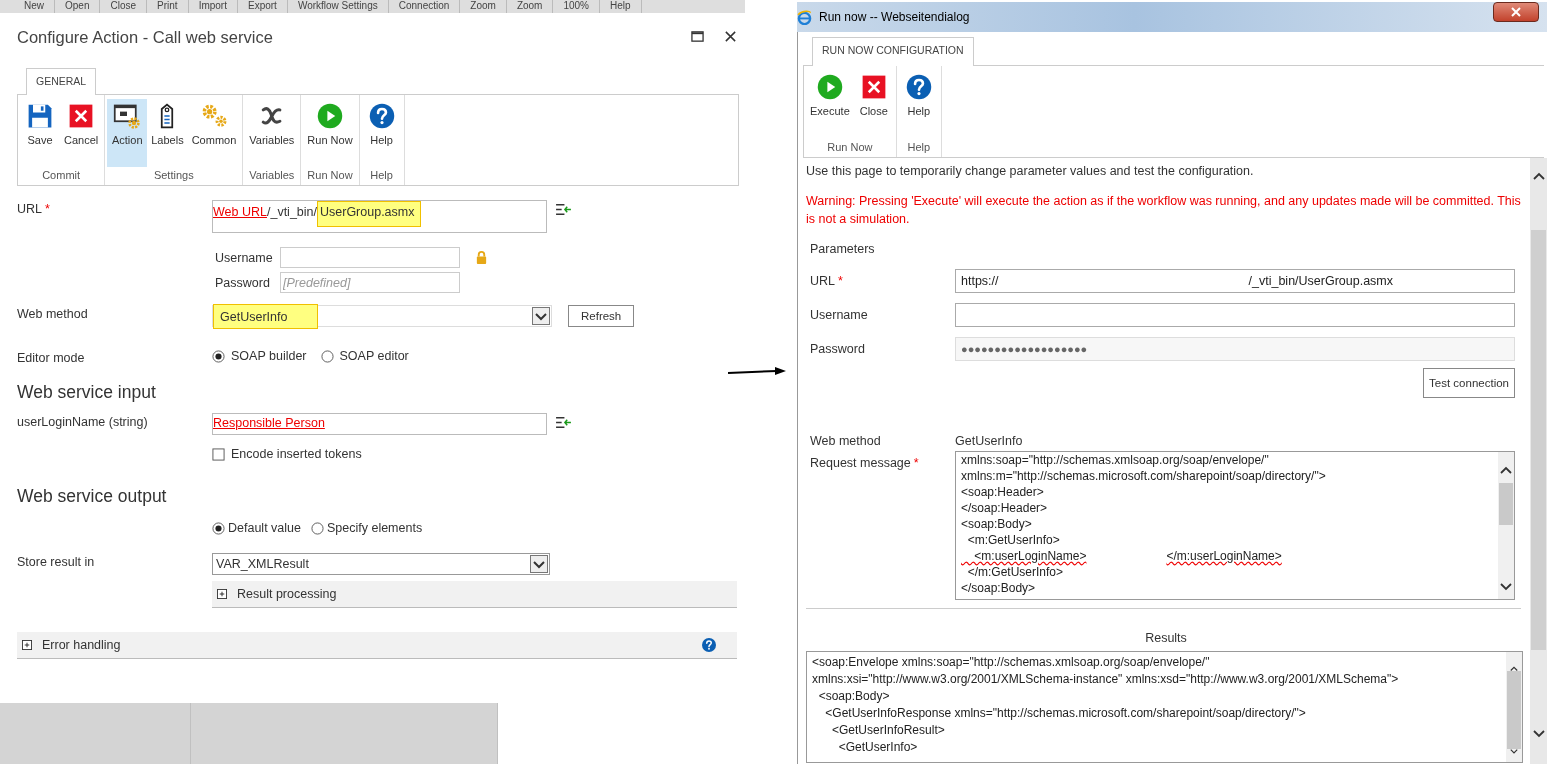  What do you see at coordinates (893, 51) in the screenshot?
I see `ribbon-tab: RUN NOW CONFIGURATION` at bounding box center [893, 51].